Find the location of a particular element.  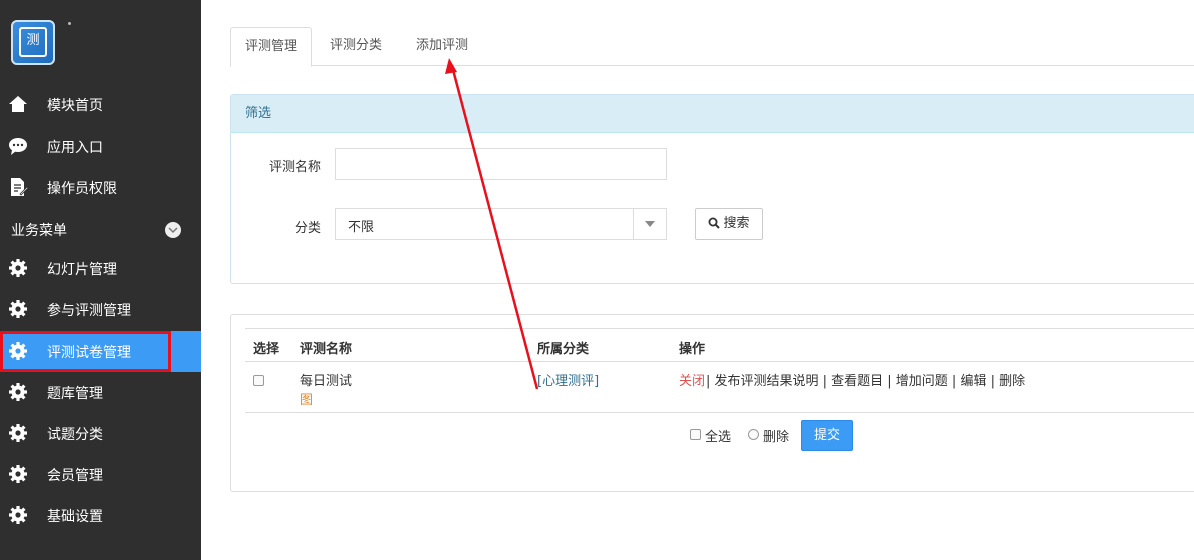

logo-dot is located at coordinates (69, 23).